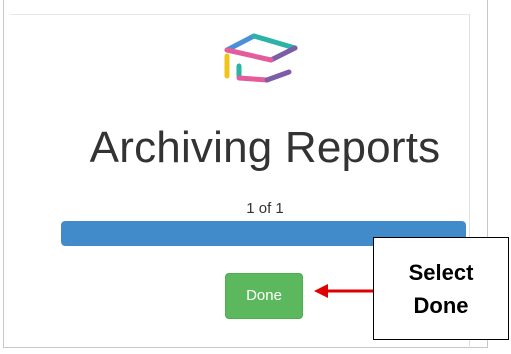 The height and width of the screenshot is (354, 511). I want to click on annotation-arrow-icon, so click(346, 291).